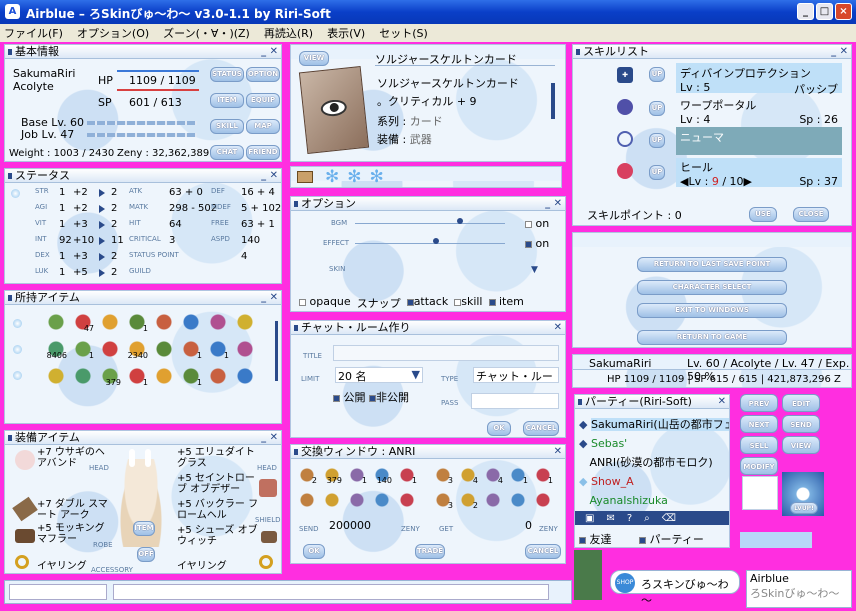 This screenshot has height=611, width=856. Describe the element at coordinates (629, 518) in the screenshot. I see `party-help-icon: ?` at that location.